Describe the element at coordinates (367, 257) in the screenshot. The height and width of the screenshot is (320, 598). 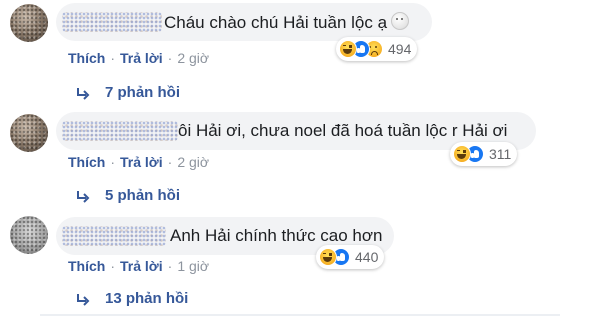
I see `reaction-count: 440` at that location.